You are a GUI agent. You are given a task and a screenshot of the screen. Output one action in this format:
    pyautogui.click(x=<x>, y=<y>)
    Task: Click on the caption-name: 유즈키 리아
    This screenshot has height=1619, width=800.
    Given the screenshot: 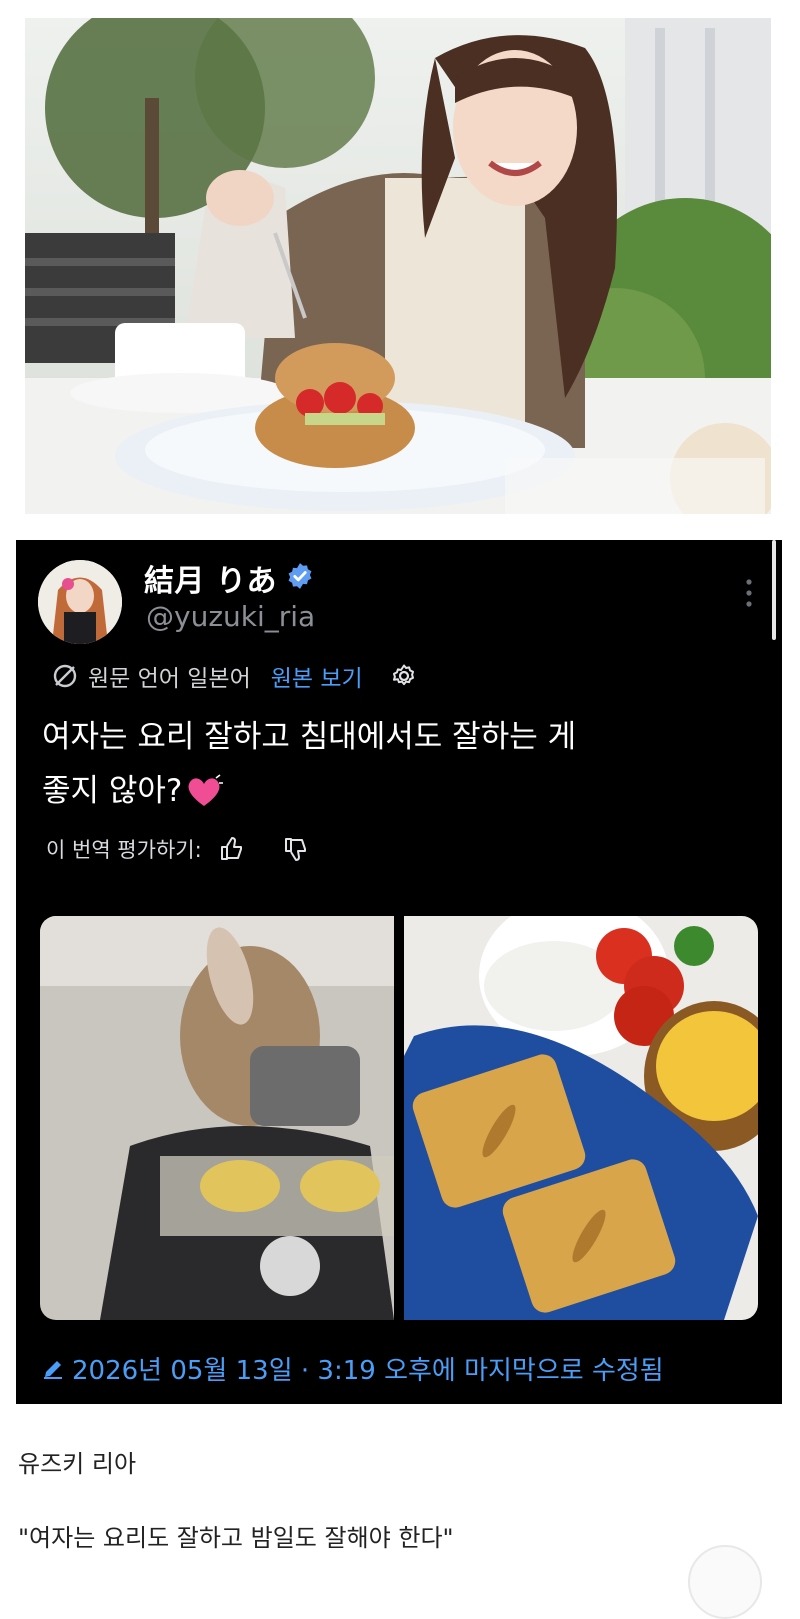 What is the action you would take?
    pyautogui.click(x=77, y=1464)
    